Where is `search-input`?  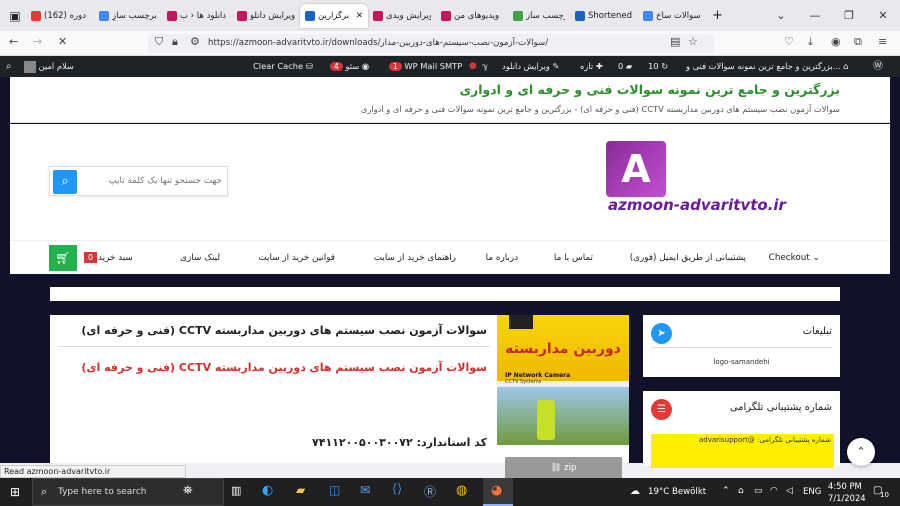 search-input is located at coordinates (152, 181).